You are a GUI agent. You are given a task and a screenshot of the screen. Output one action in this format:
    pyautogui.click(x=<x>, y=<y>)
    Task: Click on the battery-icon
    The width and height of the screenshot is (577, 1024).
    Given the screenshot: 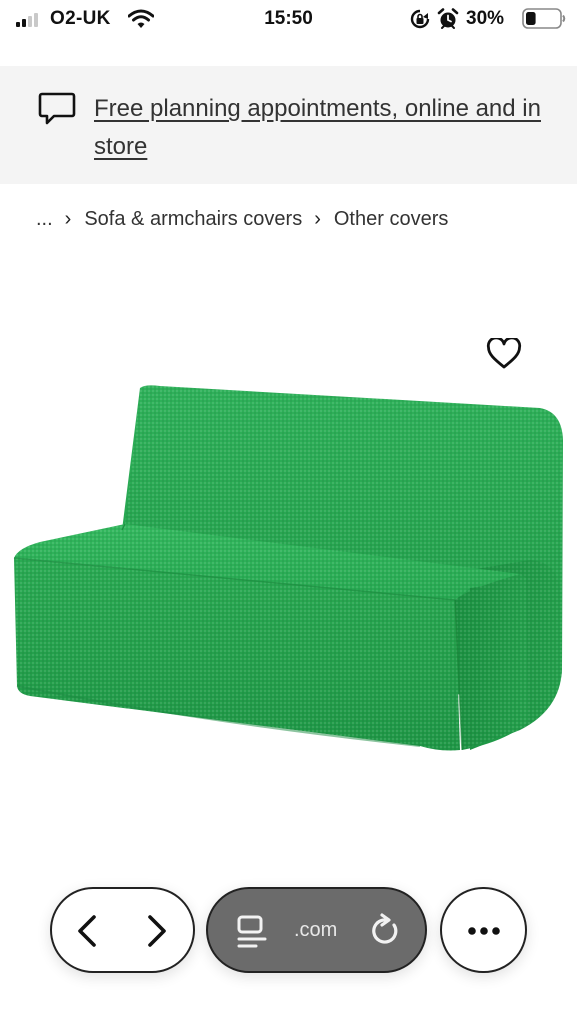 What is the action you would take?
    pyautogui.click(x=544, y=18)
    